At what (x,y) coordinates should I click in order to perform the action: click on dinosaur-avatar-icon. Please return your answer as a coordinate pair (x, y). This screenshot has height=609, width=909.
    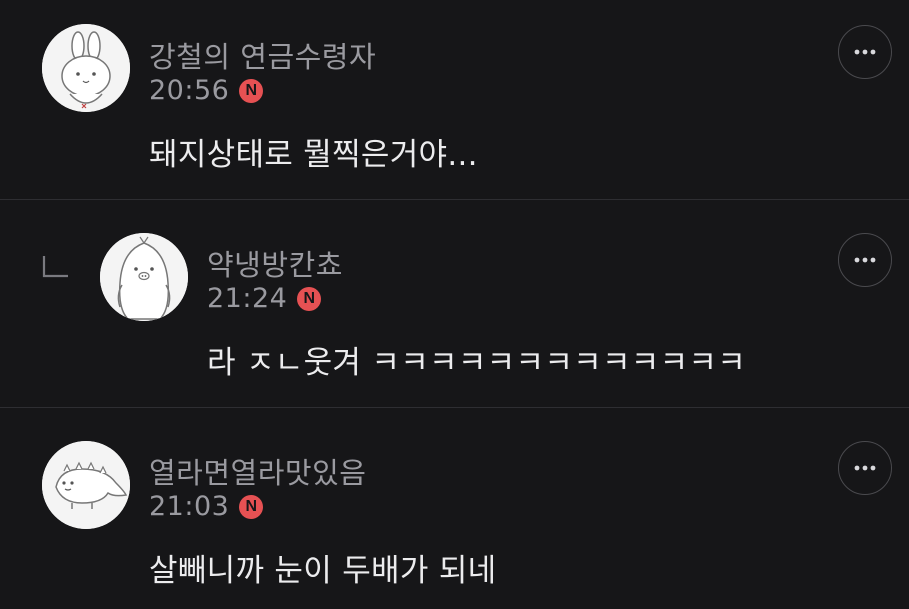
    Looking at the image, I should click on (86, 485).